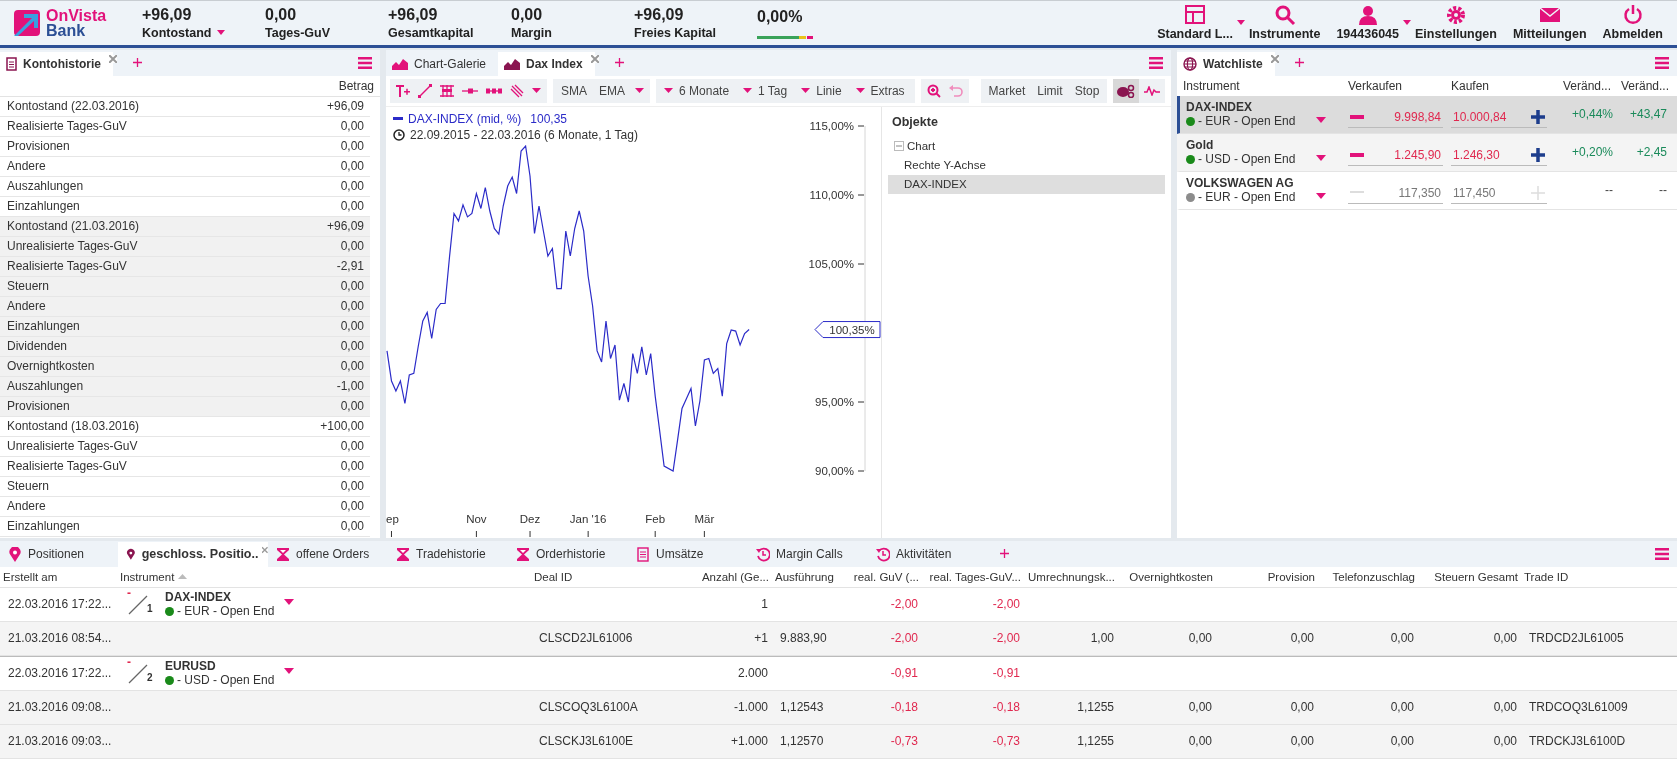 The width and height of the screenshot is (1677, 763). I want to click on panel-tab: Umsätze, so click(688, 554).